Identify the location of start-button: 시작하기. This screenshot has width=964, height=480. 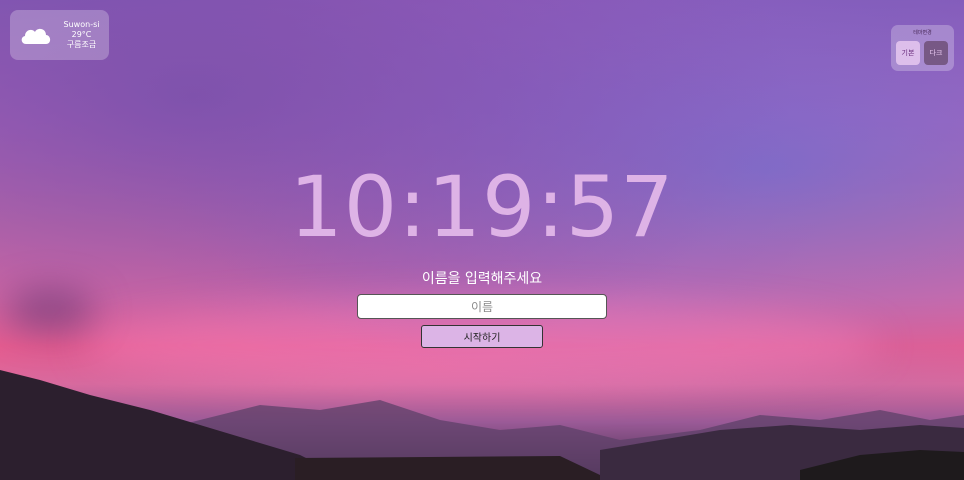
(482, 336).